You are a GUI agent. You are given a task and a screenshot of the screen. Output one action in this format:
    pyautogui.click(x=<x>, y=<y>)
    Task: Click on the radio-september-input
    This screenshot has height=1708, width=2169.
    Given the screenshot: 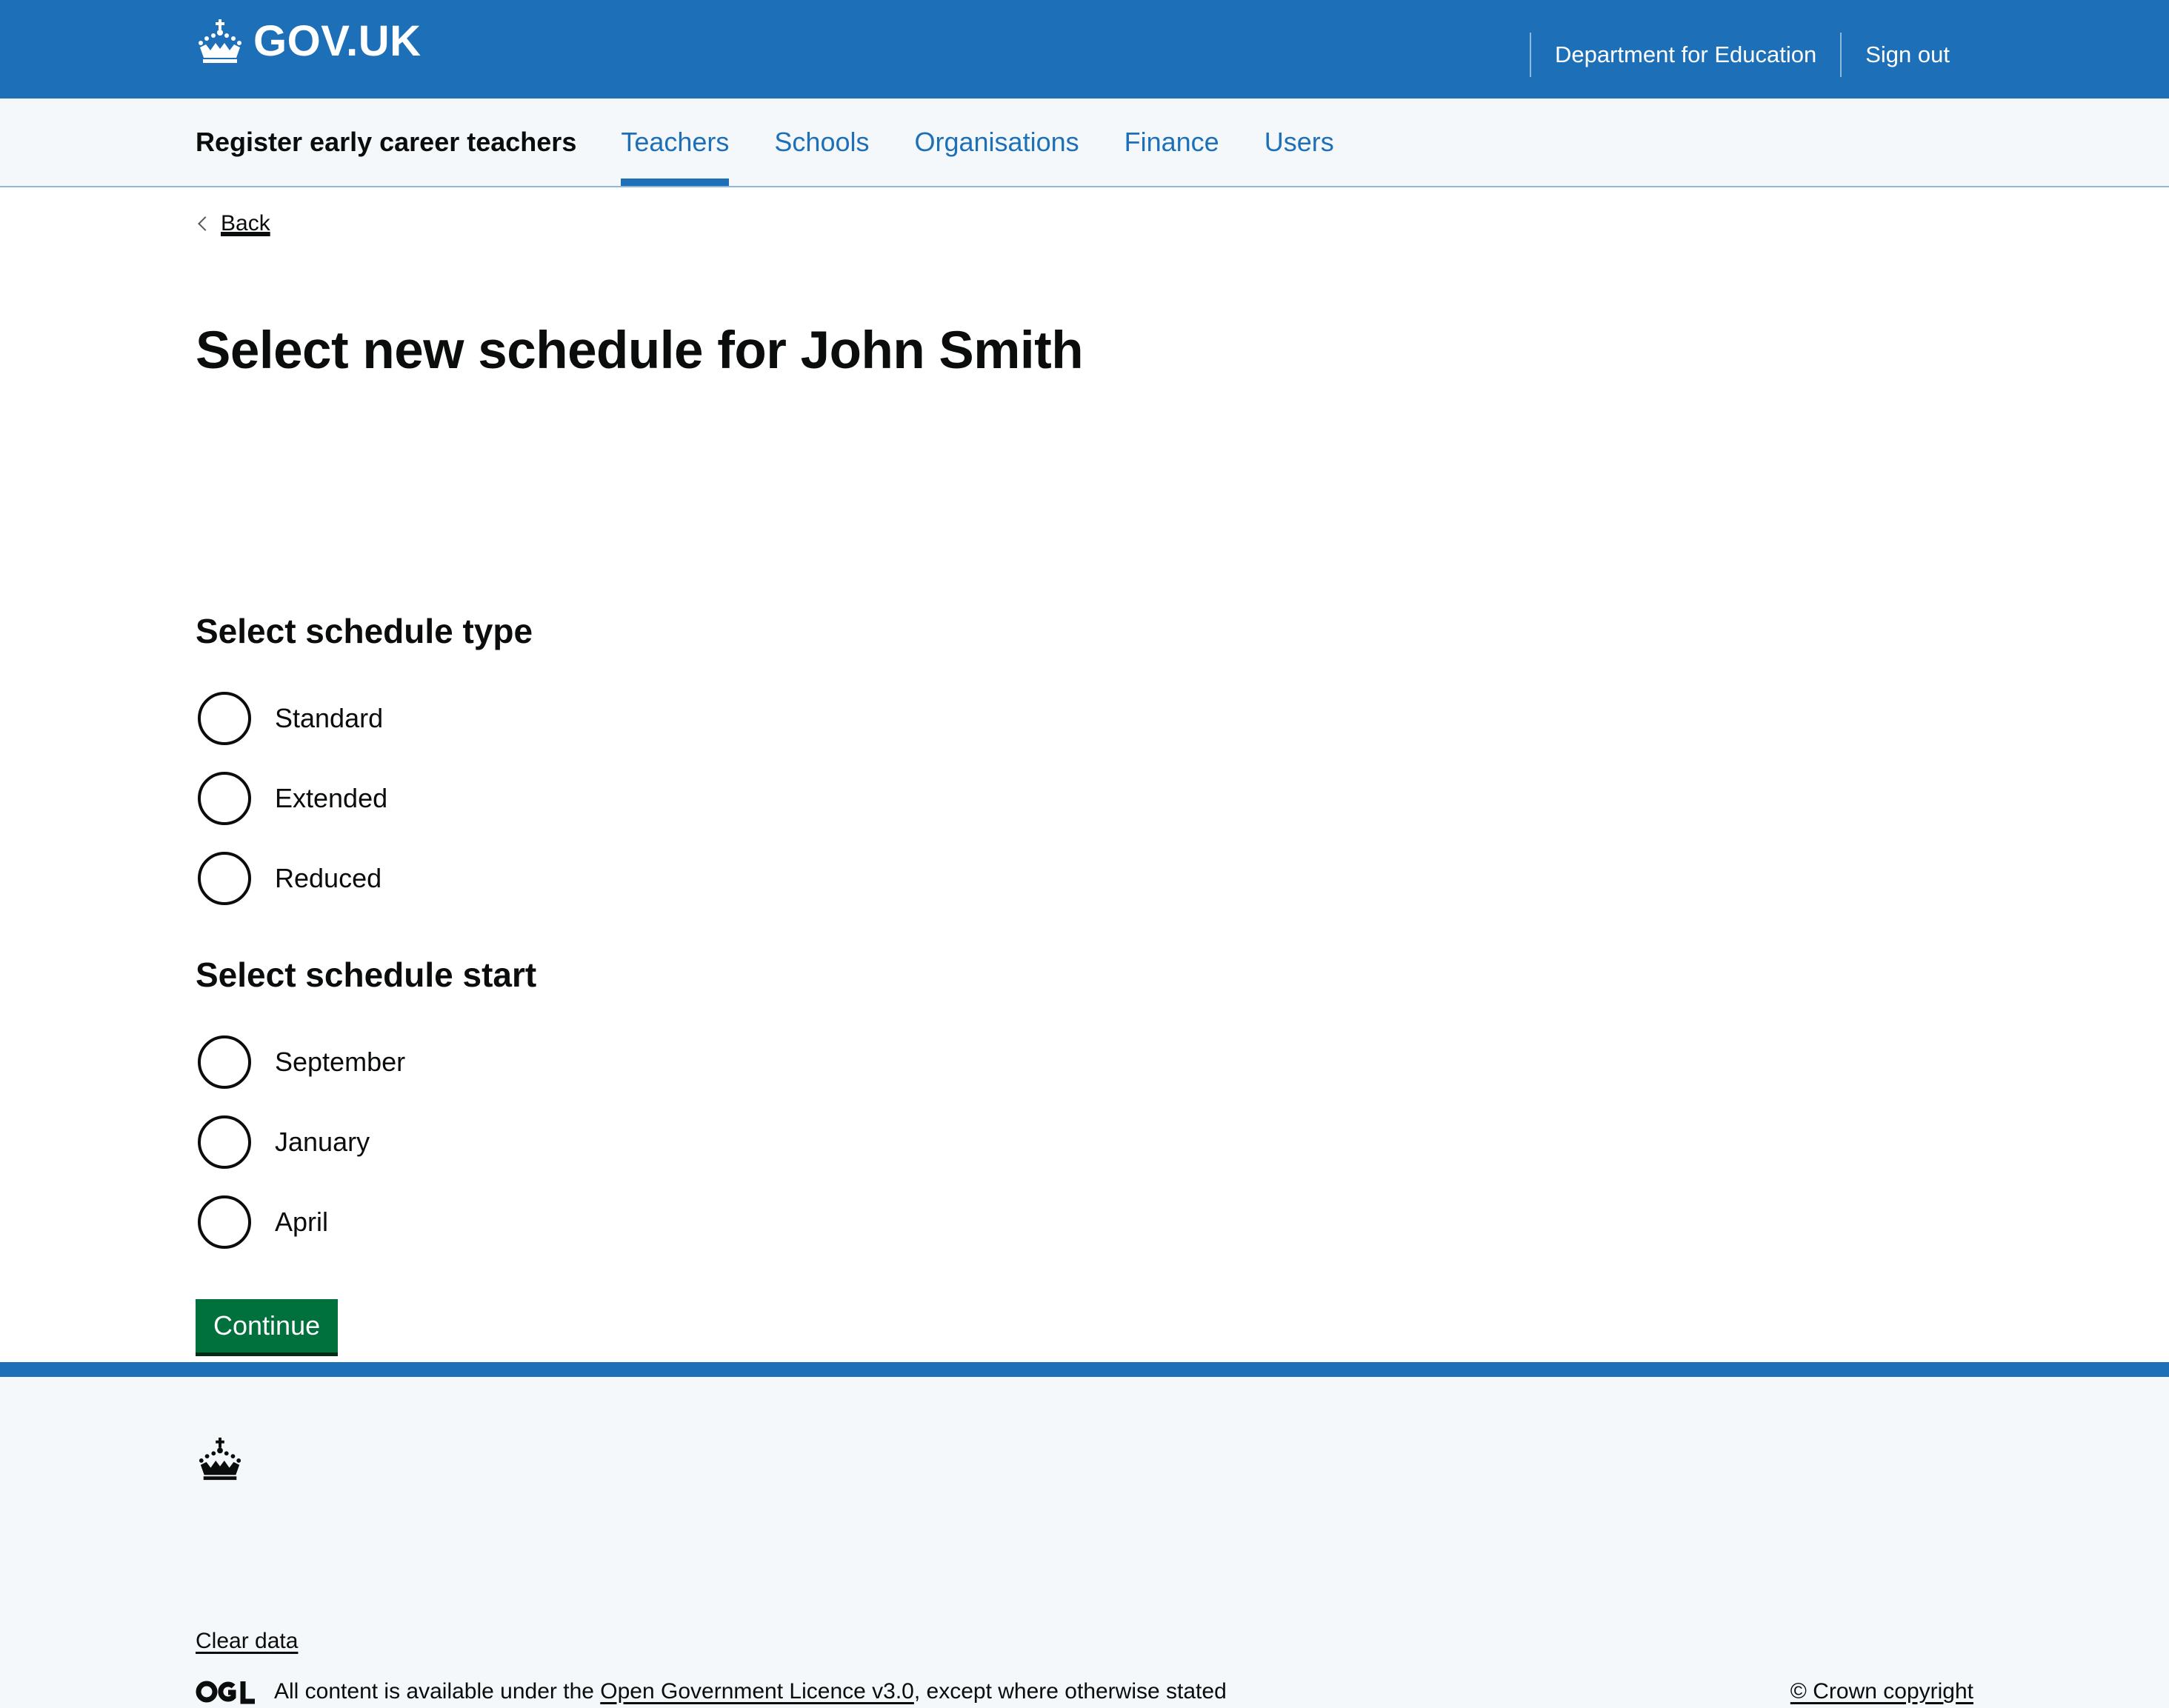 What is the action you would take?
    pyautogui.click(x=225, y=1062)
    